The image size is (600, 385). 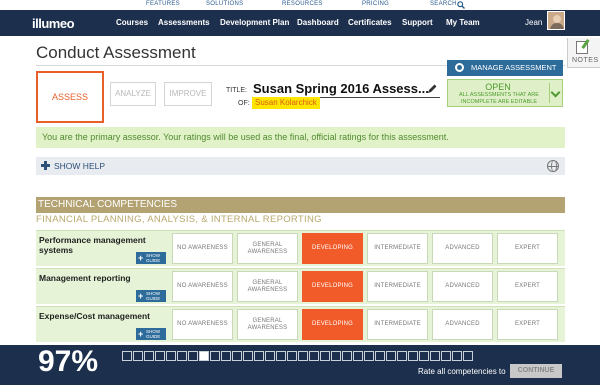 I want to click on nav-certificates: Certificates, so click(x=370, y=22).